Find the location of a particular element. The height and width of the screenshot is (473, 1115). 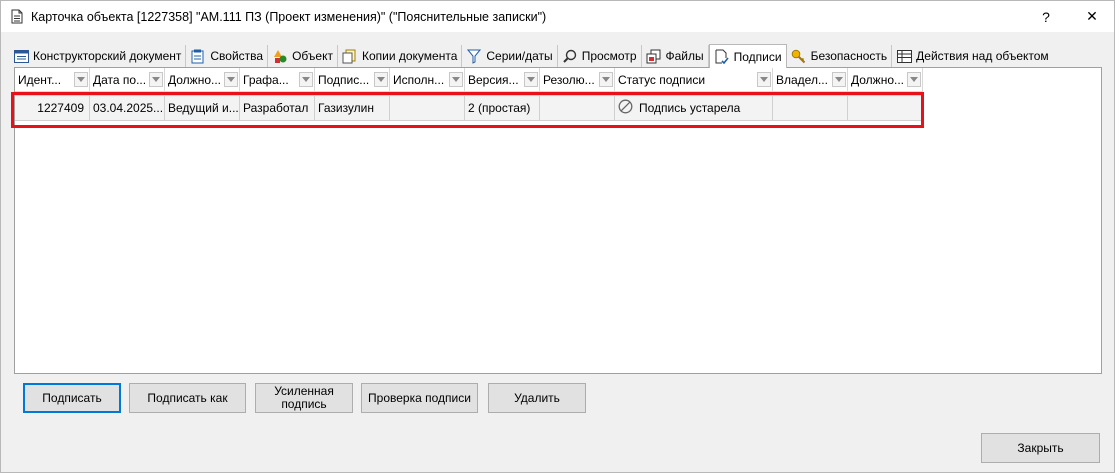

delete-button: Удалить is located at coordinates (537, 398).